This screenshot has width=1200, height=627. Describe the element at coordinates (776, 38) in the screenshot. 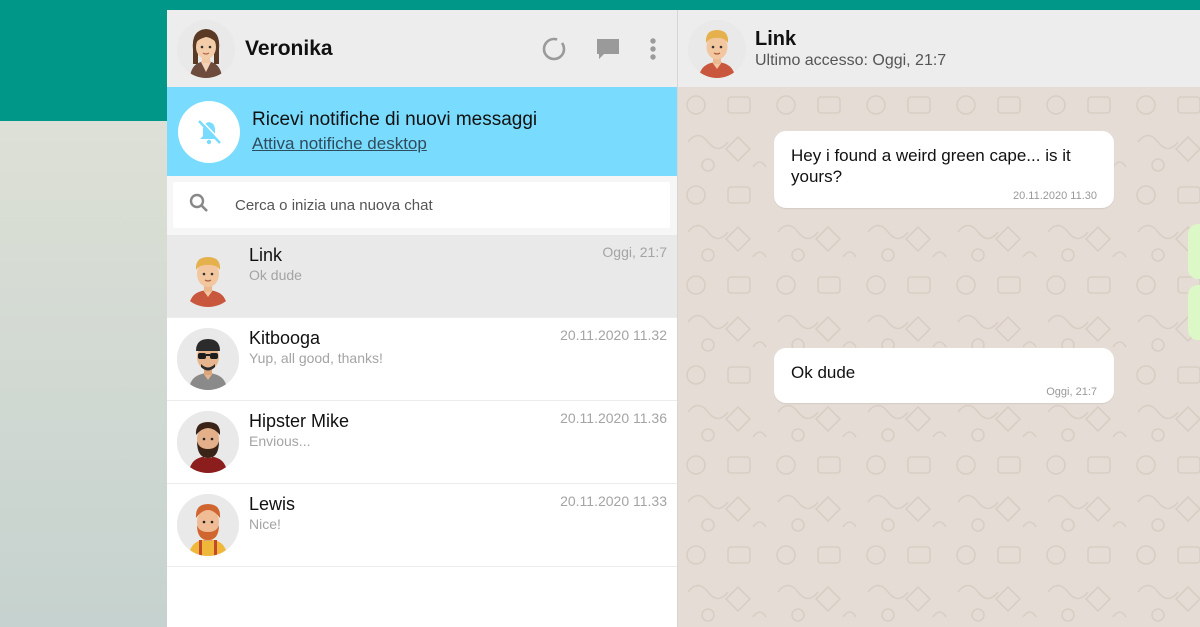

I see `contact-name: Link` at that location.